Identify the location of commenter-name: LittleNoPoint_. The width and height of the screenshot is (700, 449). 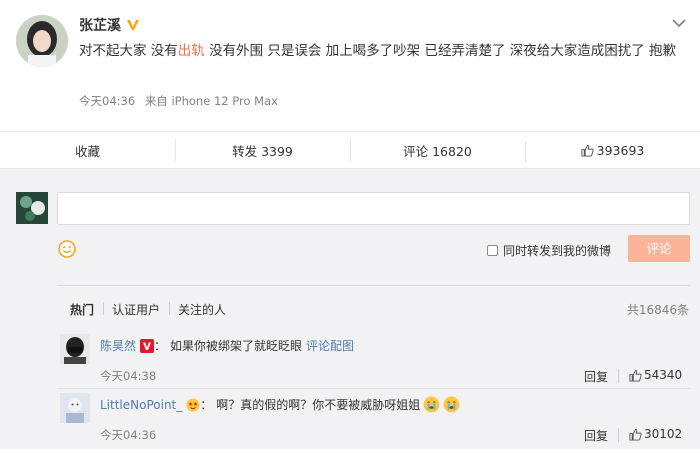
(141, 405).